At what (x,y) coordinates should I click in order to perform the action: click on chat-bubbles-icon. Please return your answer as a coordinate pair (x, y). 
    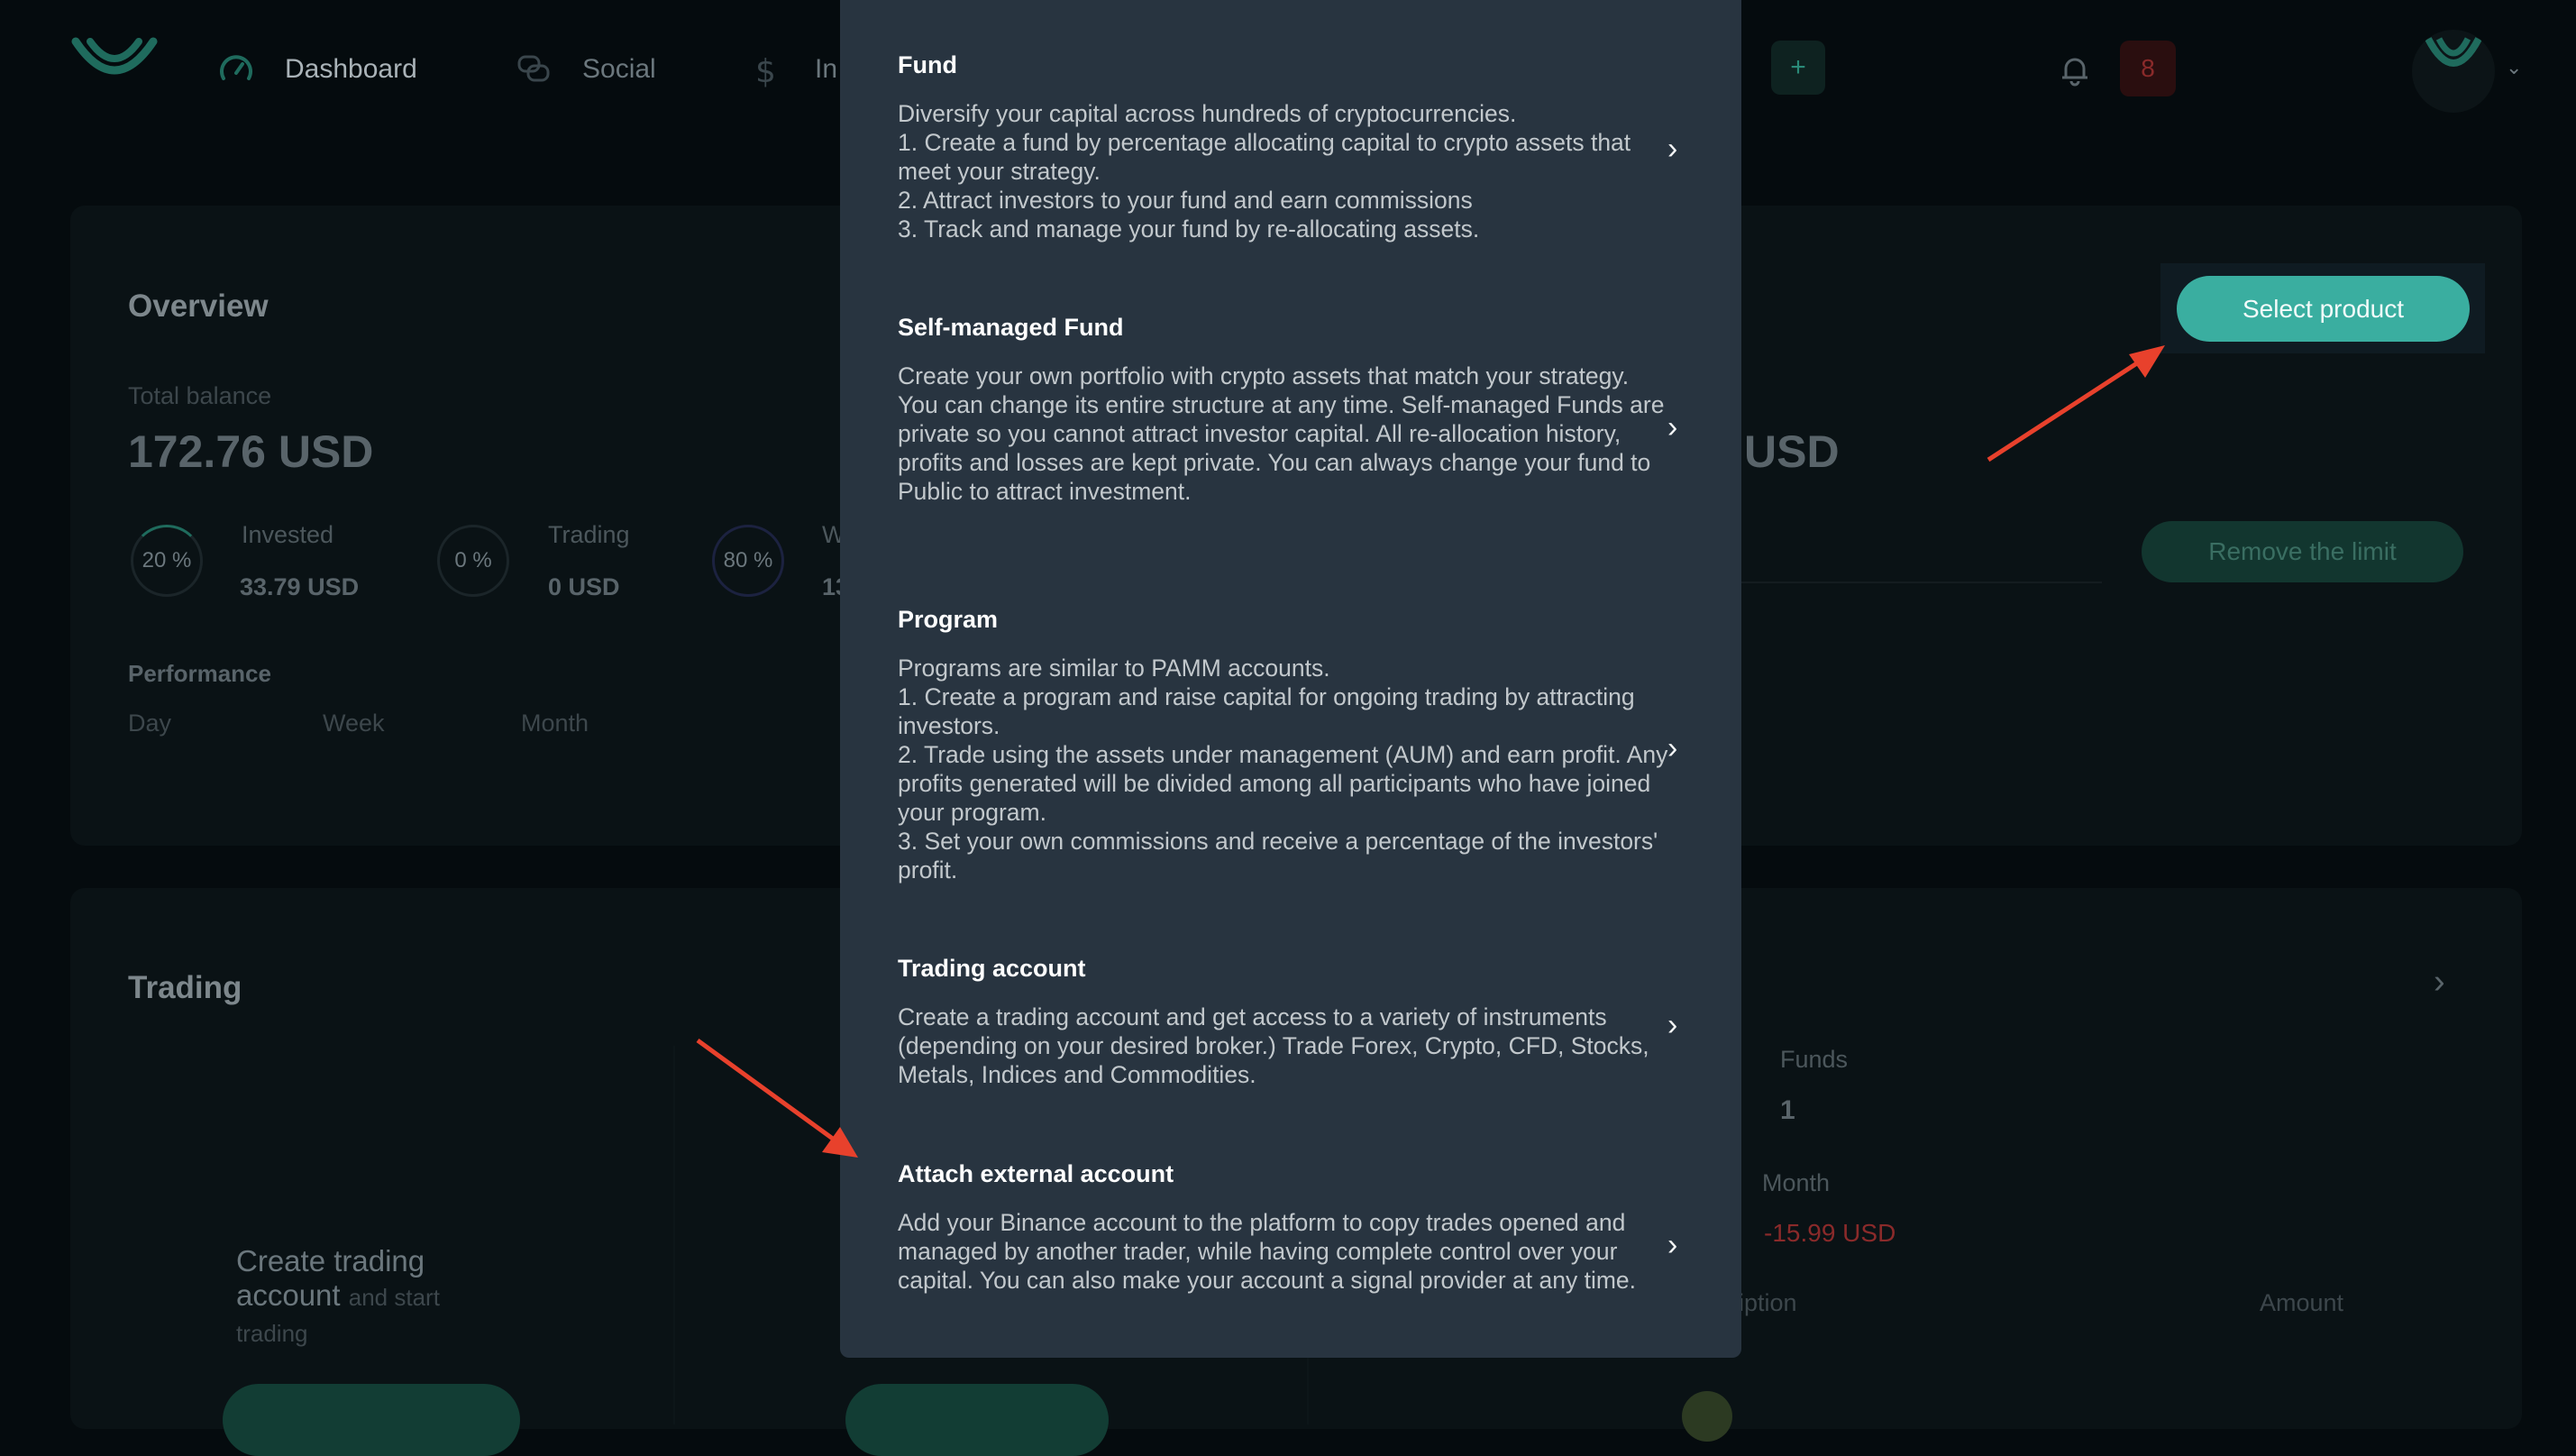
    Looking at the image, I should click on (533, 68).